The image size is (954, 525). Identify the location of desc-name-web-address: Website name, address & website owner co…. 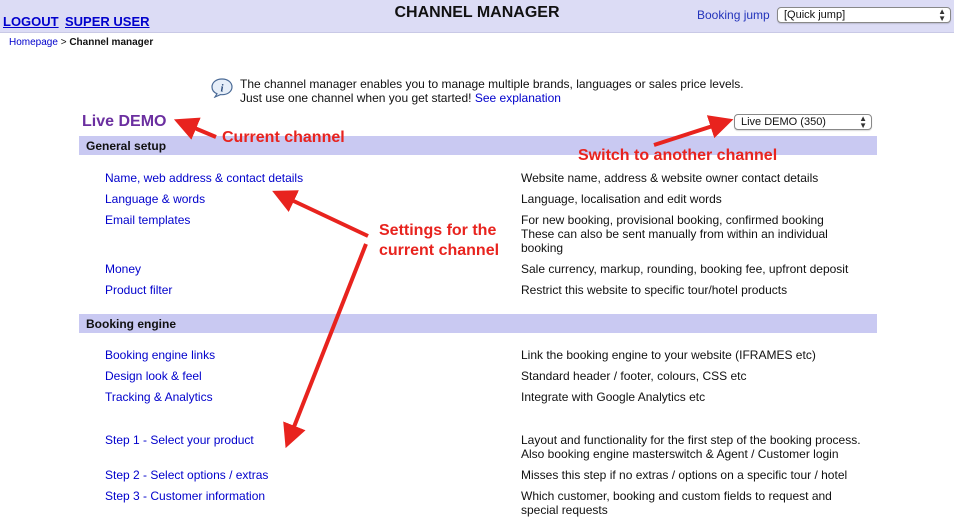
(670, 178).